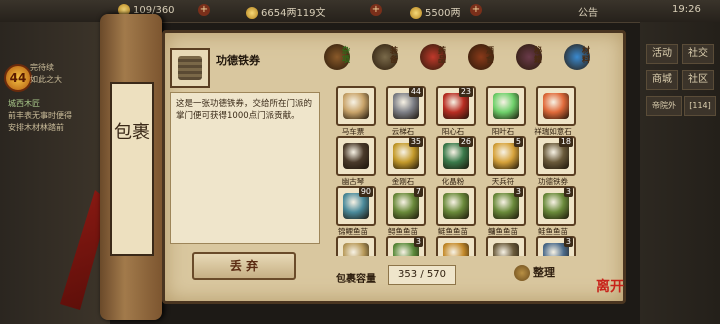 The height and width of the screenshot is (324, 720). I want to click on item-slot: 26, so click(456, 156).